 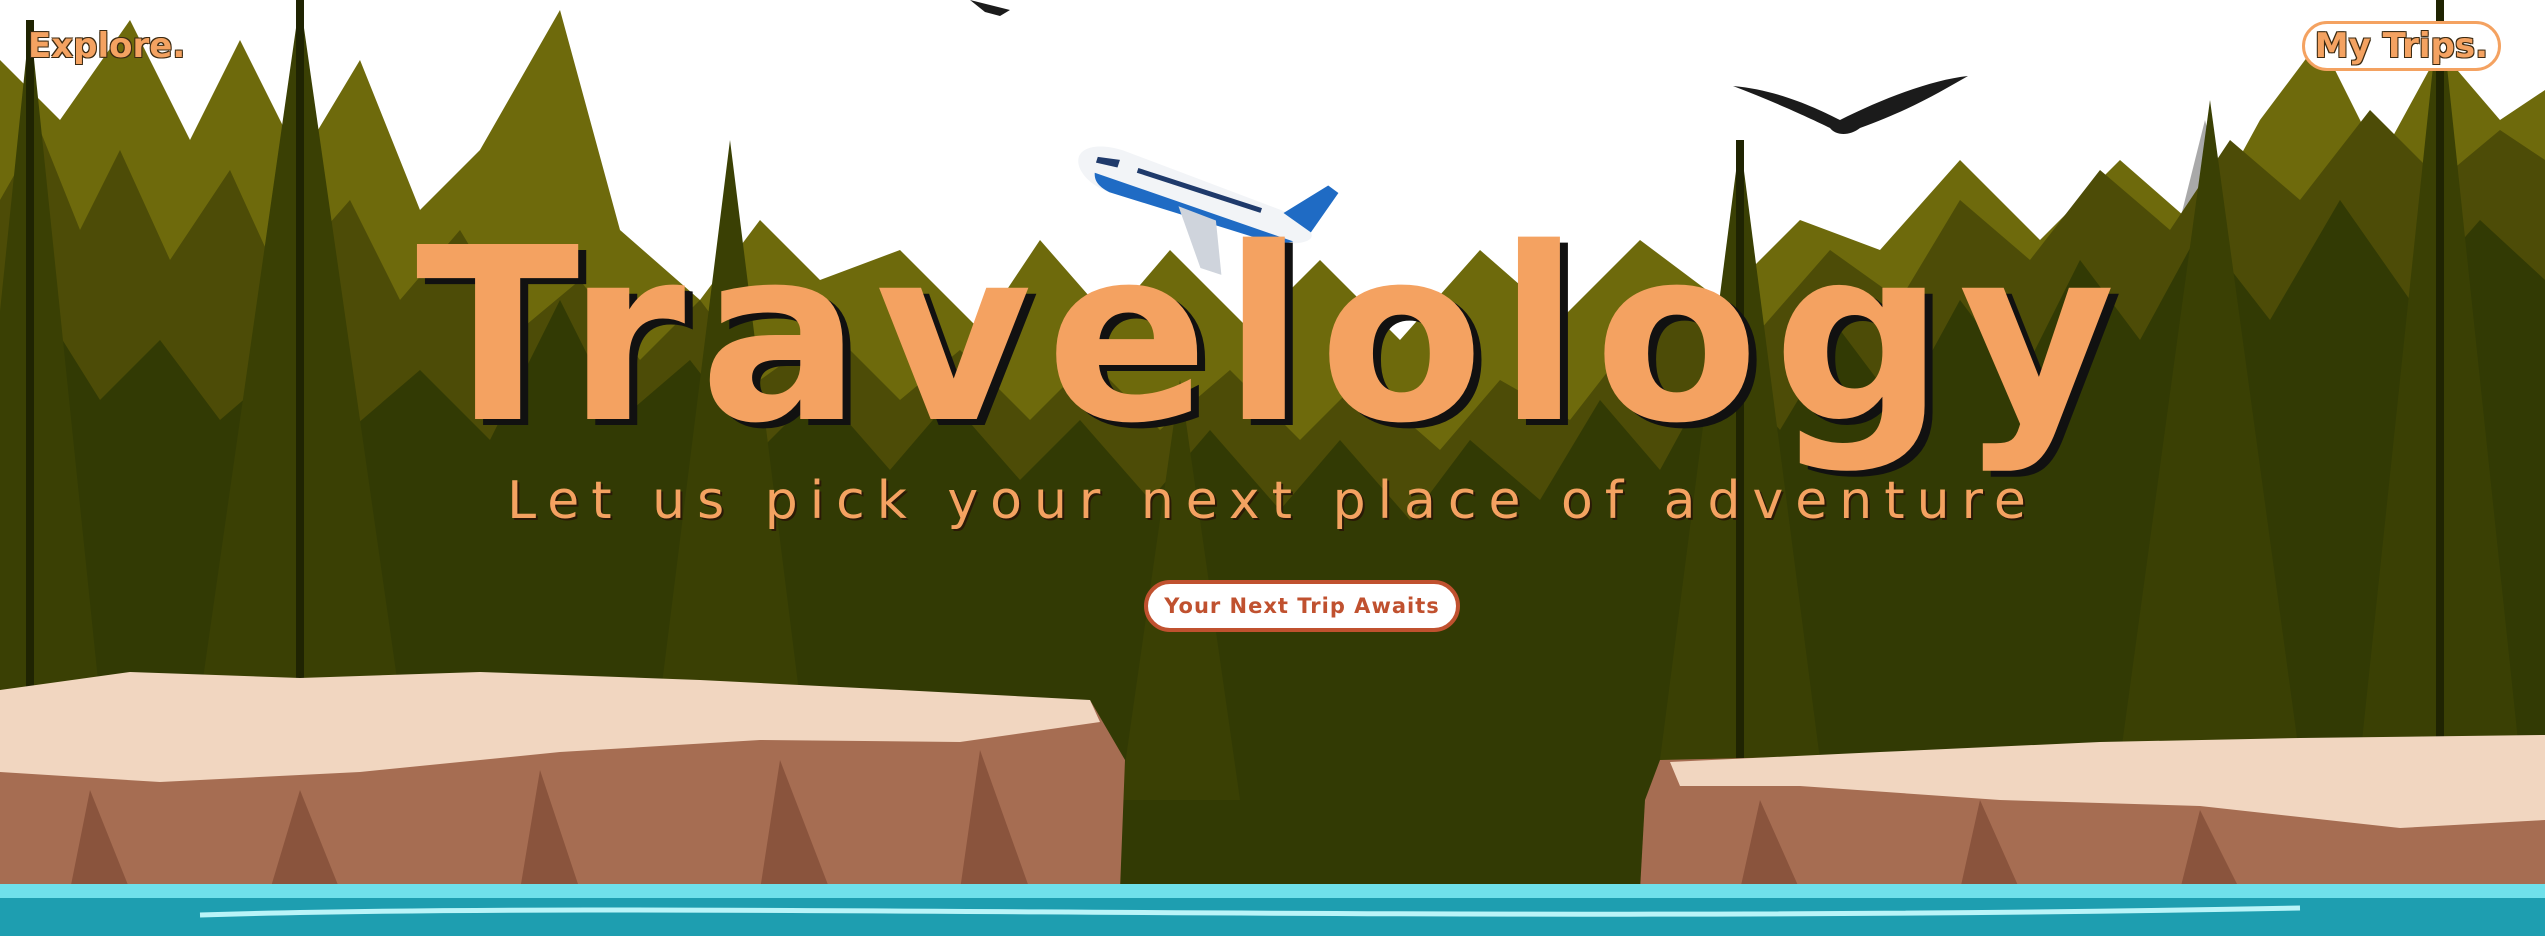 I want to click on water, so click(x=1272, y=910).